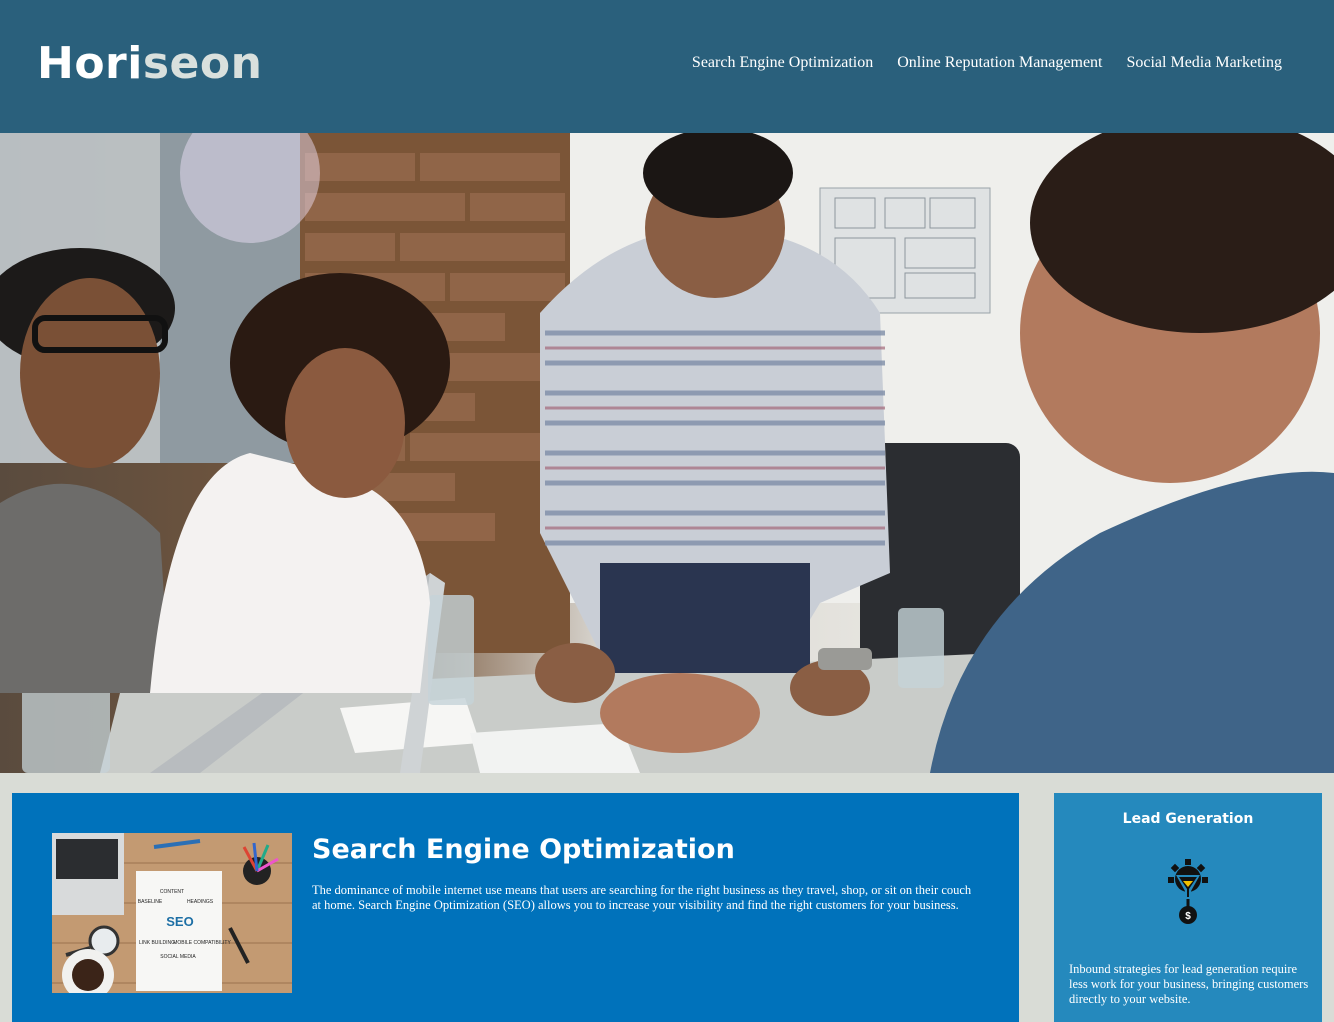 This screenshot has height=1022, width=1334. What do you see at coordinates (782, 63) in the screenshot?
I see `nav-link-seo: Search Engine Optimization` at bounding box center [782, 63].